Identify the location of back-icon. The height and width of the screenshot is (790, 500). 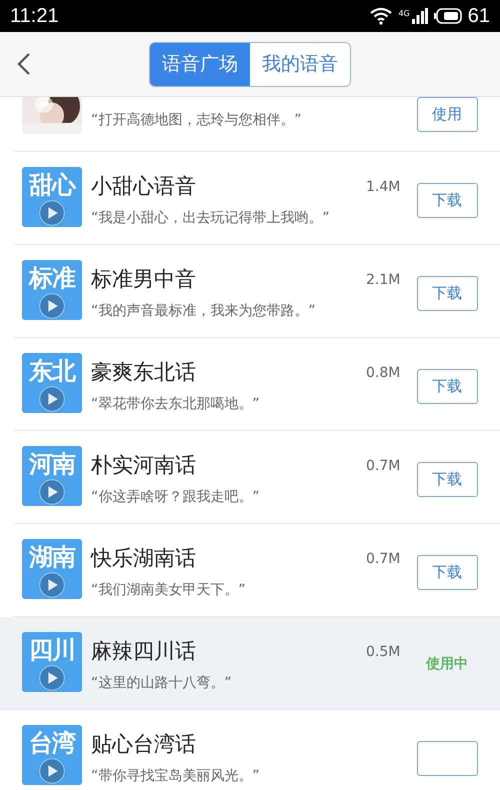
(24, 64).